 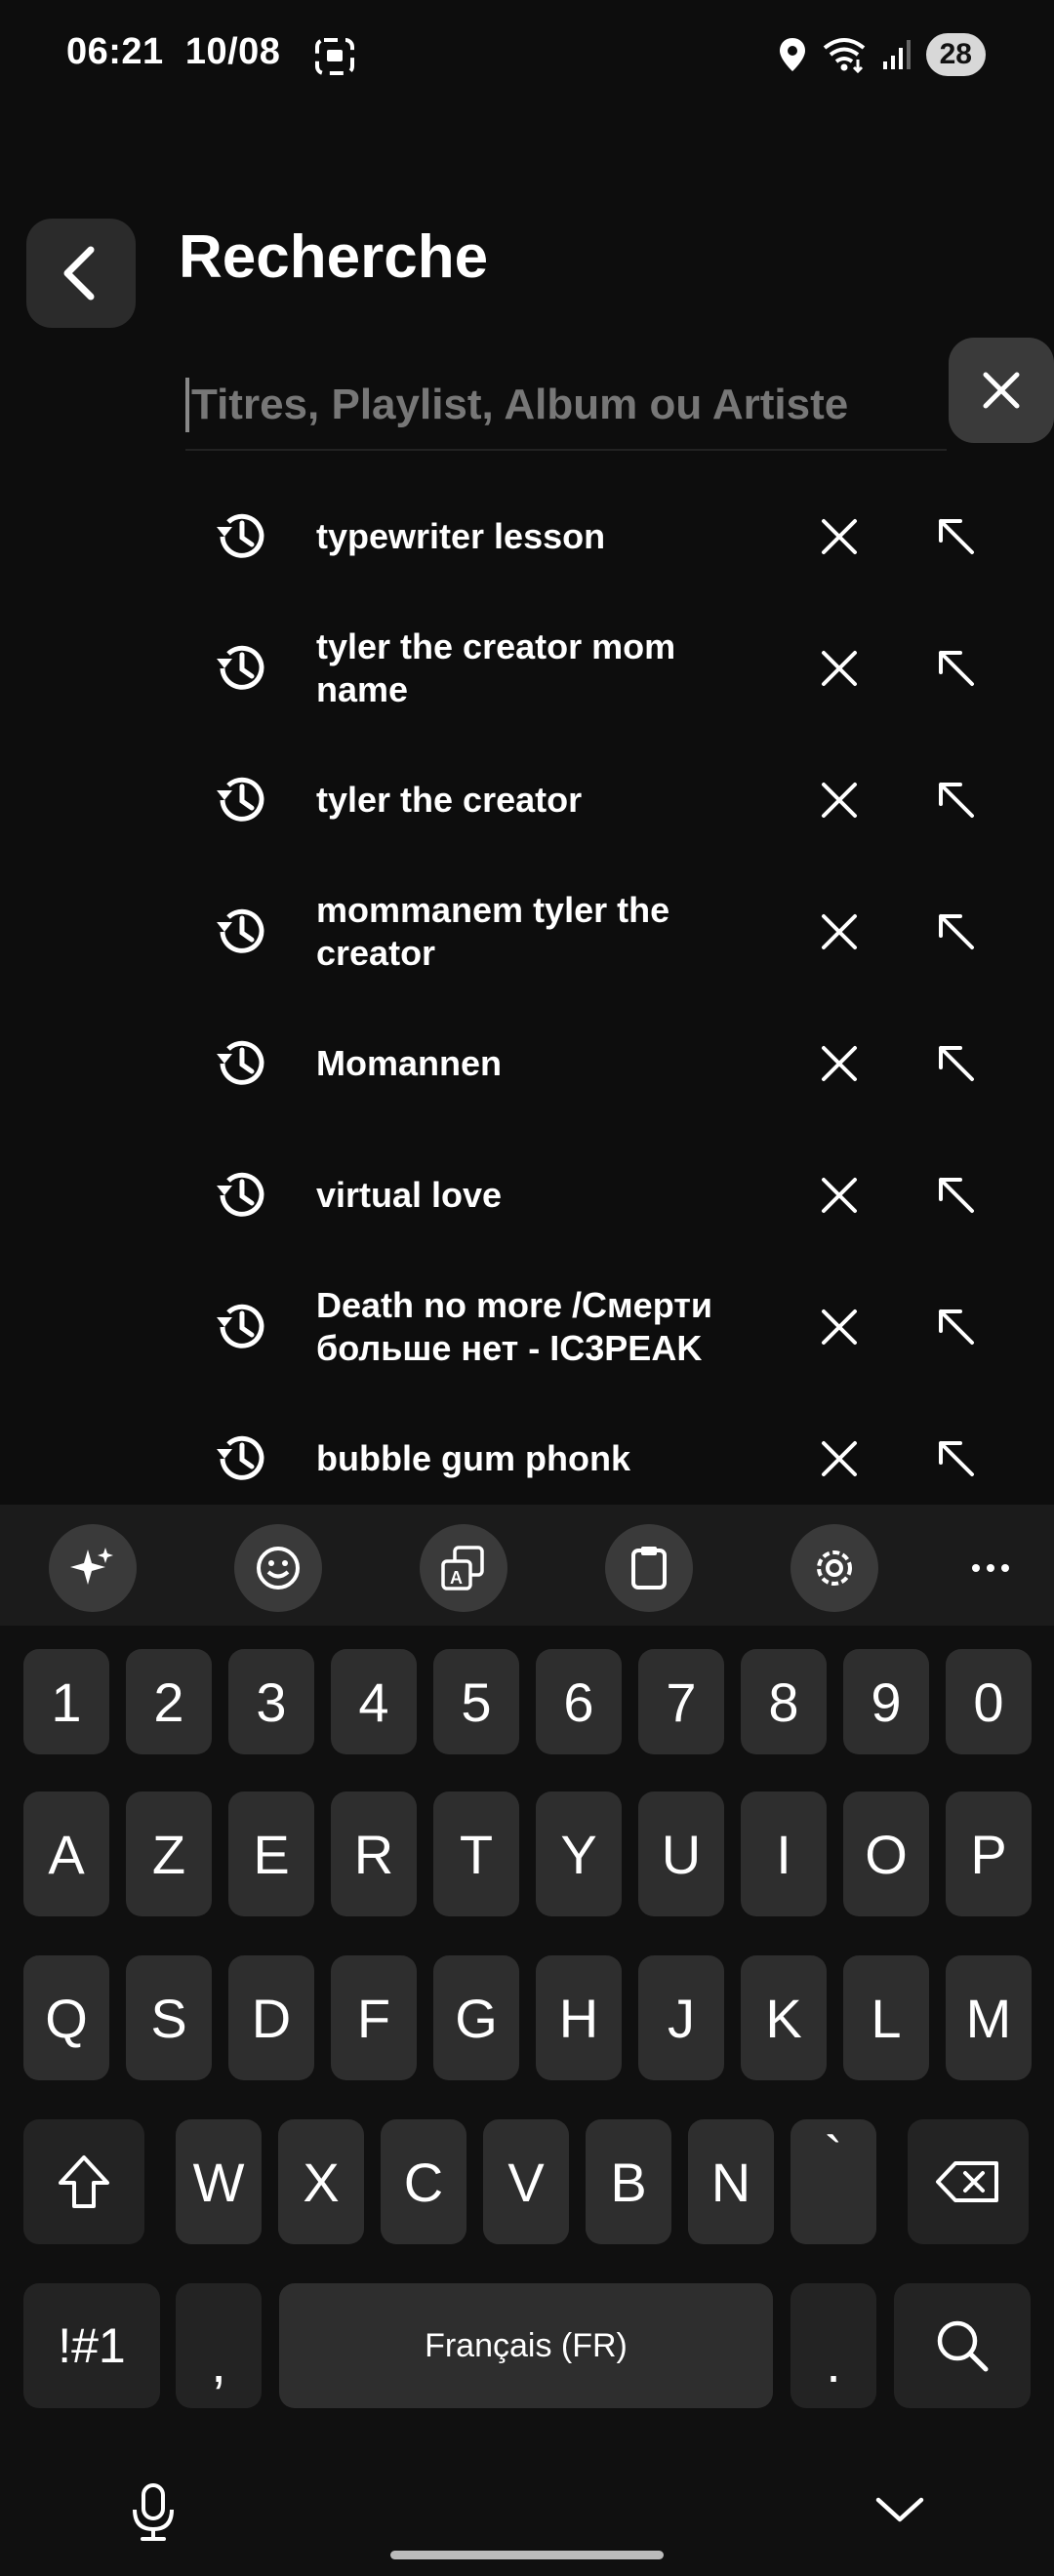 I want to click on key-3: 3, so click(x=271, y=1701).